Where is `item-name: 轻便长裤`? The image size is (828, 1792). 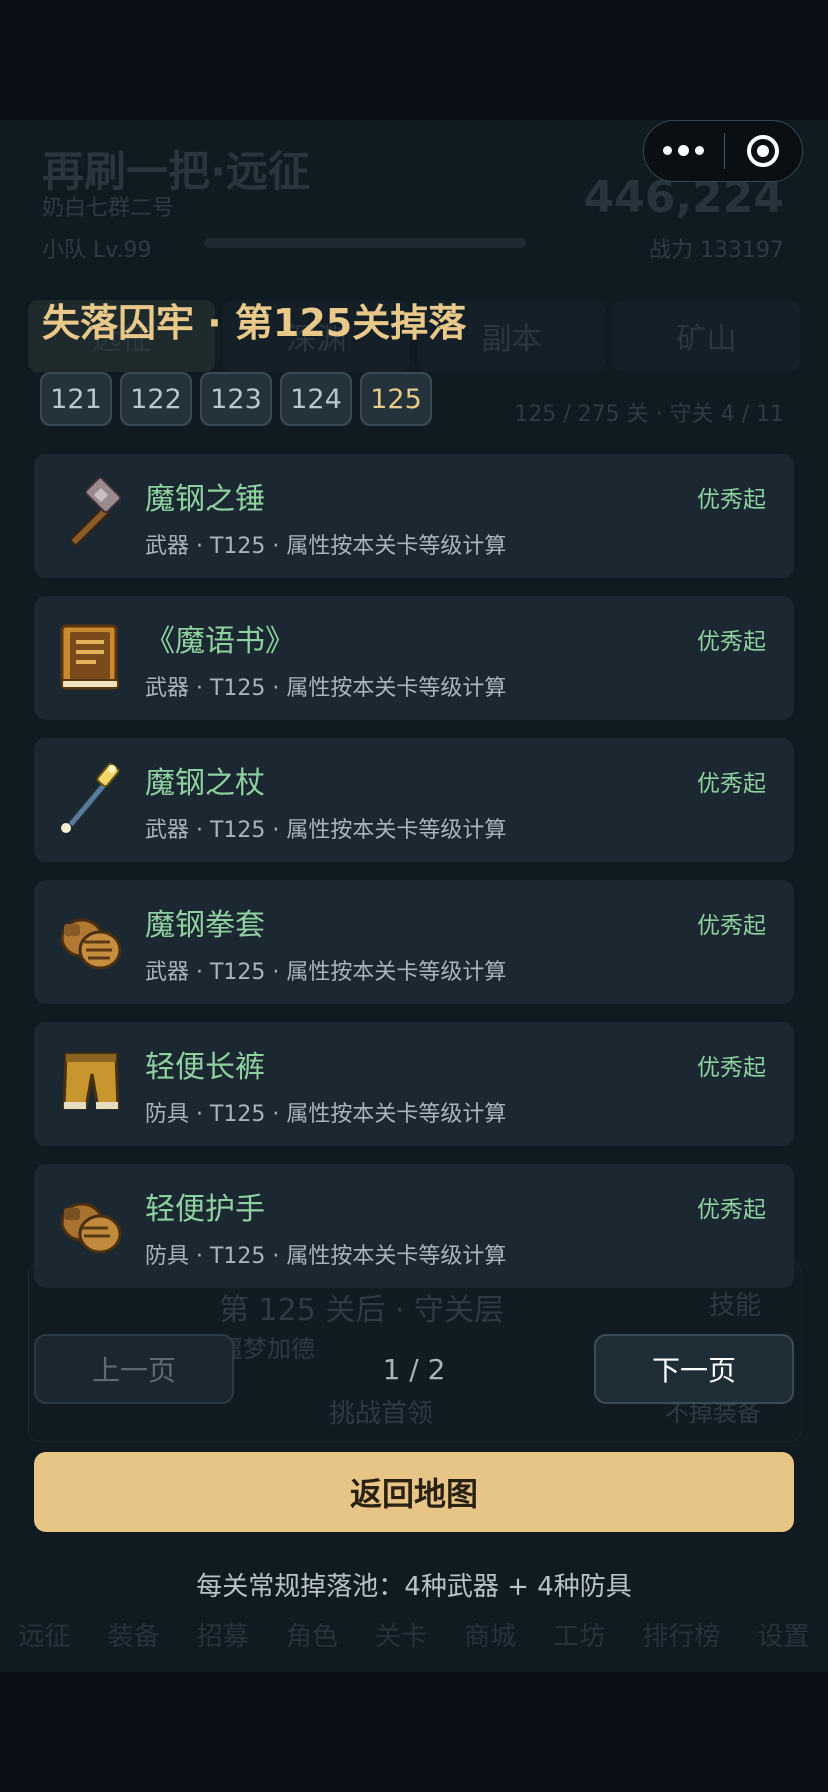
item-name: 轻便长裤 is located at coordinates (205, 1067).